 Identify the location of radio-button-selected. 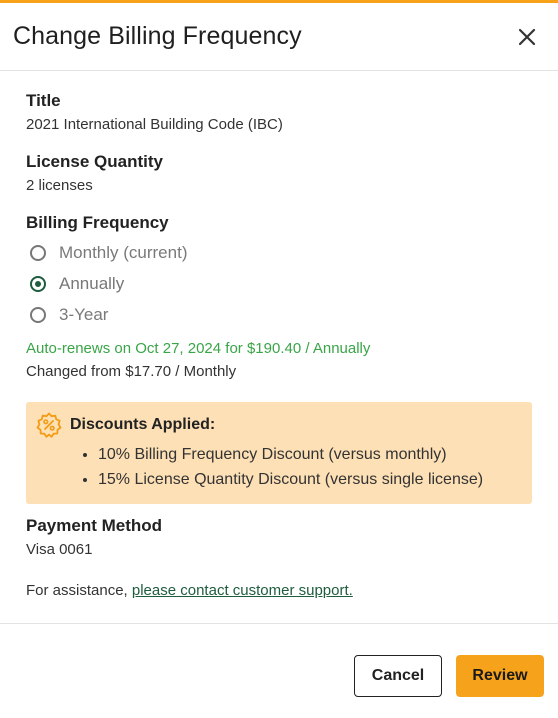
(38, 283).